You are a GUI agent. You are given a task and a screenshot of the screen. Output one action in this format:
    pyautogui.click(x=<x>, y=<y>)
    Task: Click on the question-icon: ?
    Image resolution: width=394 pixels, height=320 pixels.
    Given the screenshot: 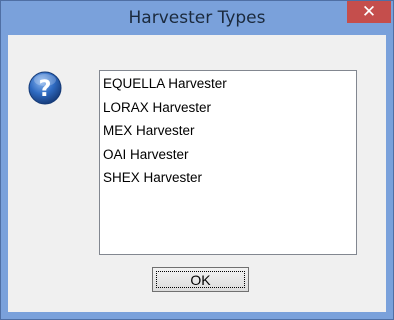 What is the action you would take?
    pyautogui.click(x=45, y=88)
    